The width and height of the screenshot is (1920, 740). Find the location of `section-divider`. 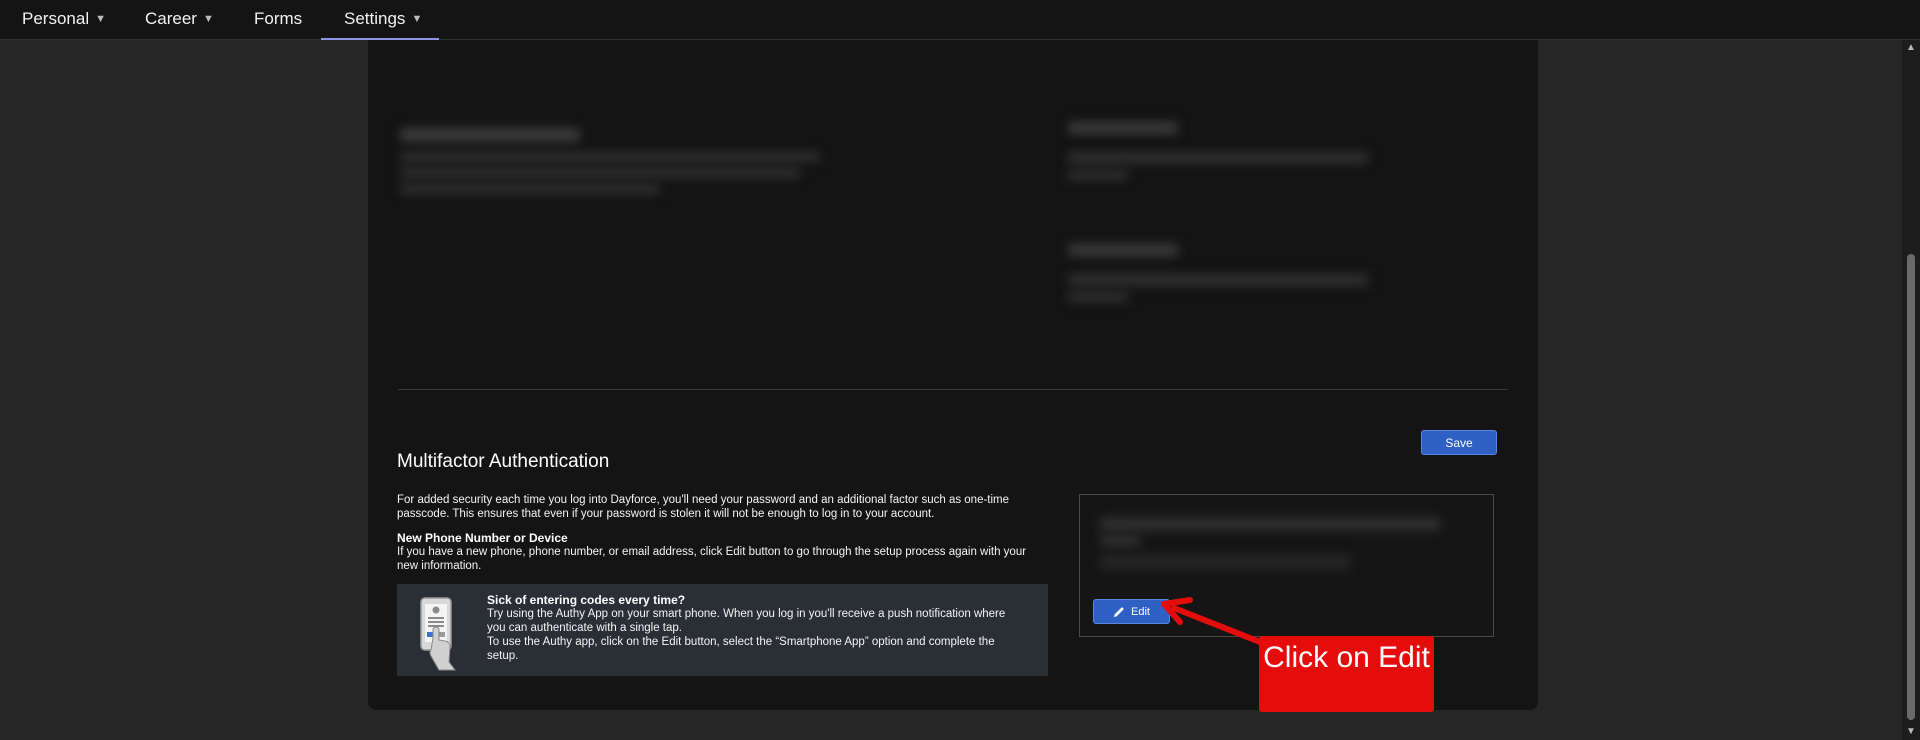

section-divider is located at coordinates (953, 389).